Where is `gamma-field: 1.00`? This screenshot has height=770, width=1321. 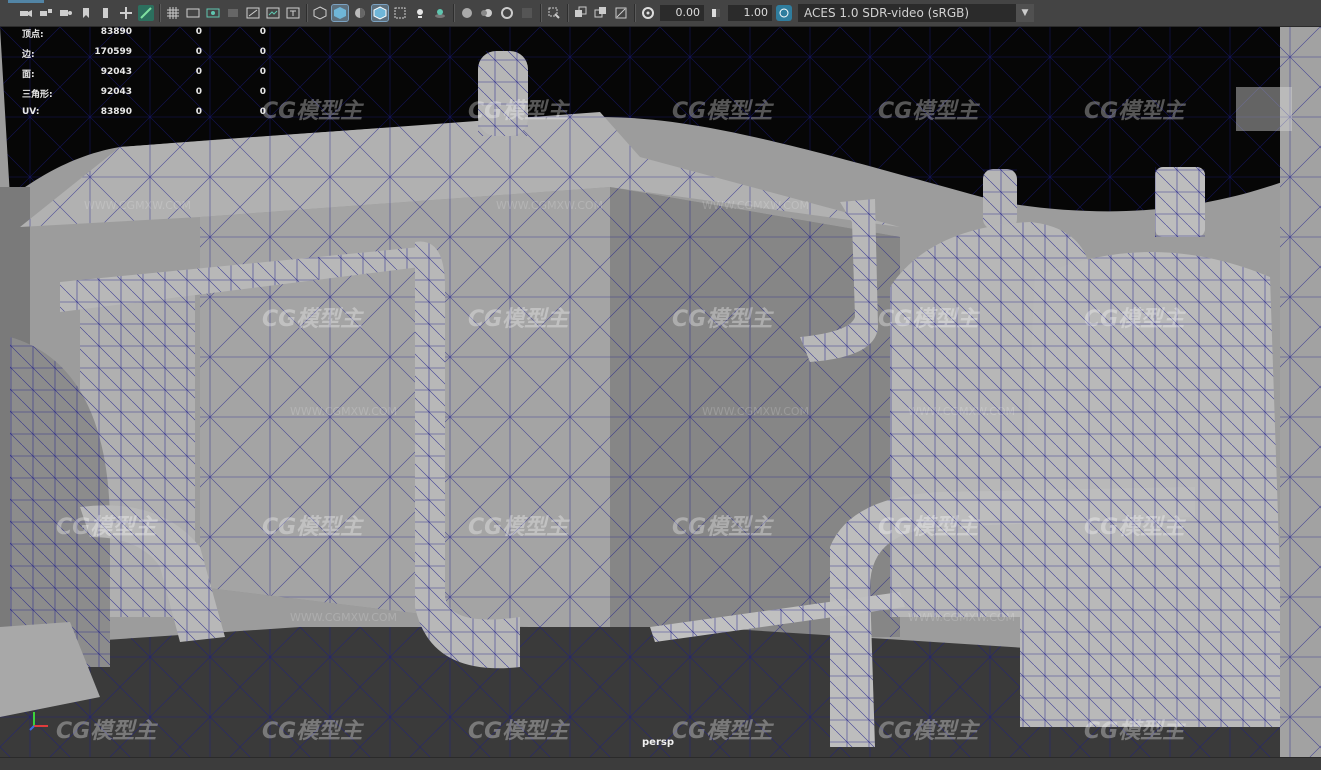 gamma-field: 1.00 is located at coordinates (750, 13).